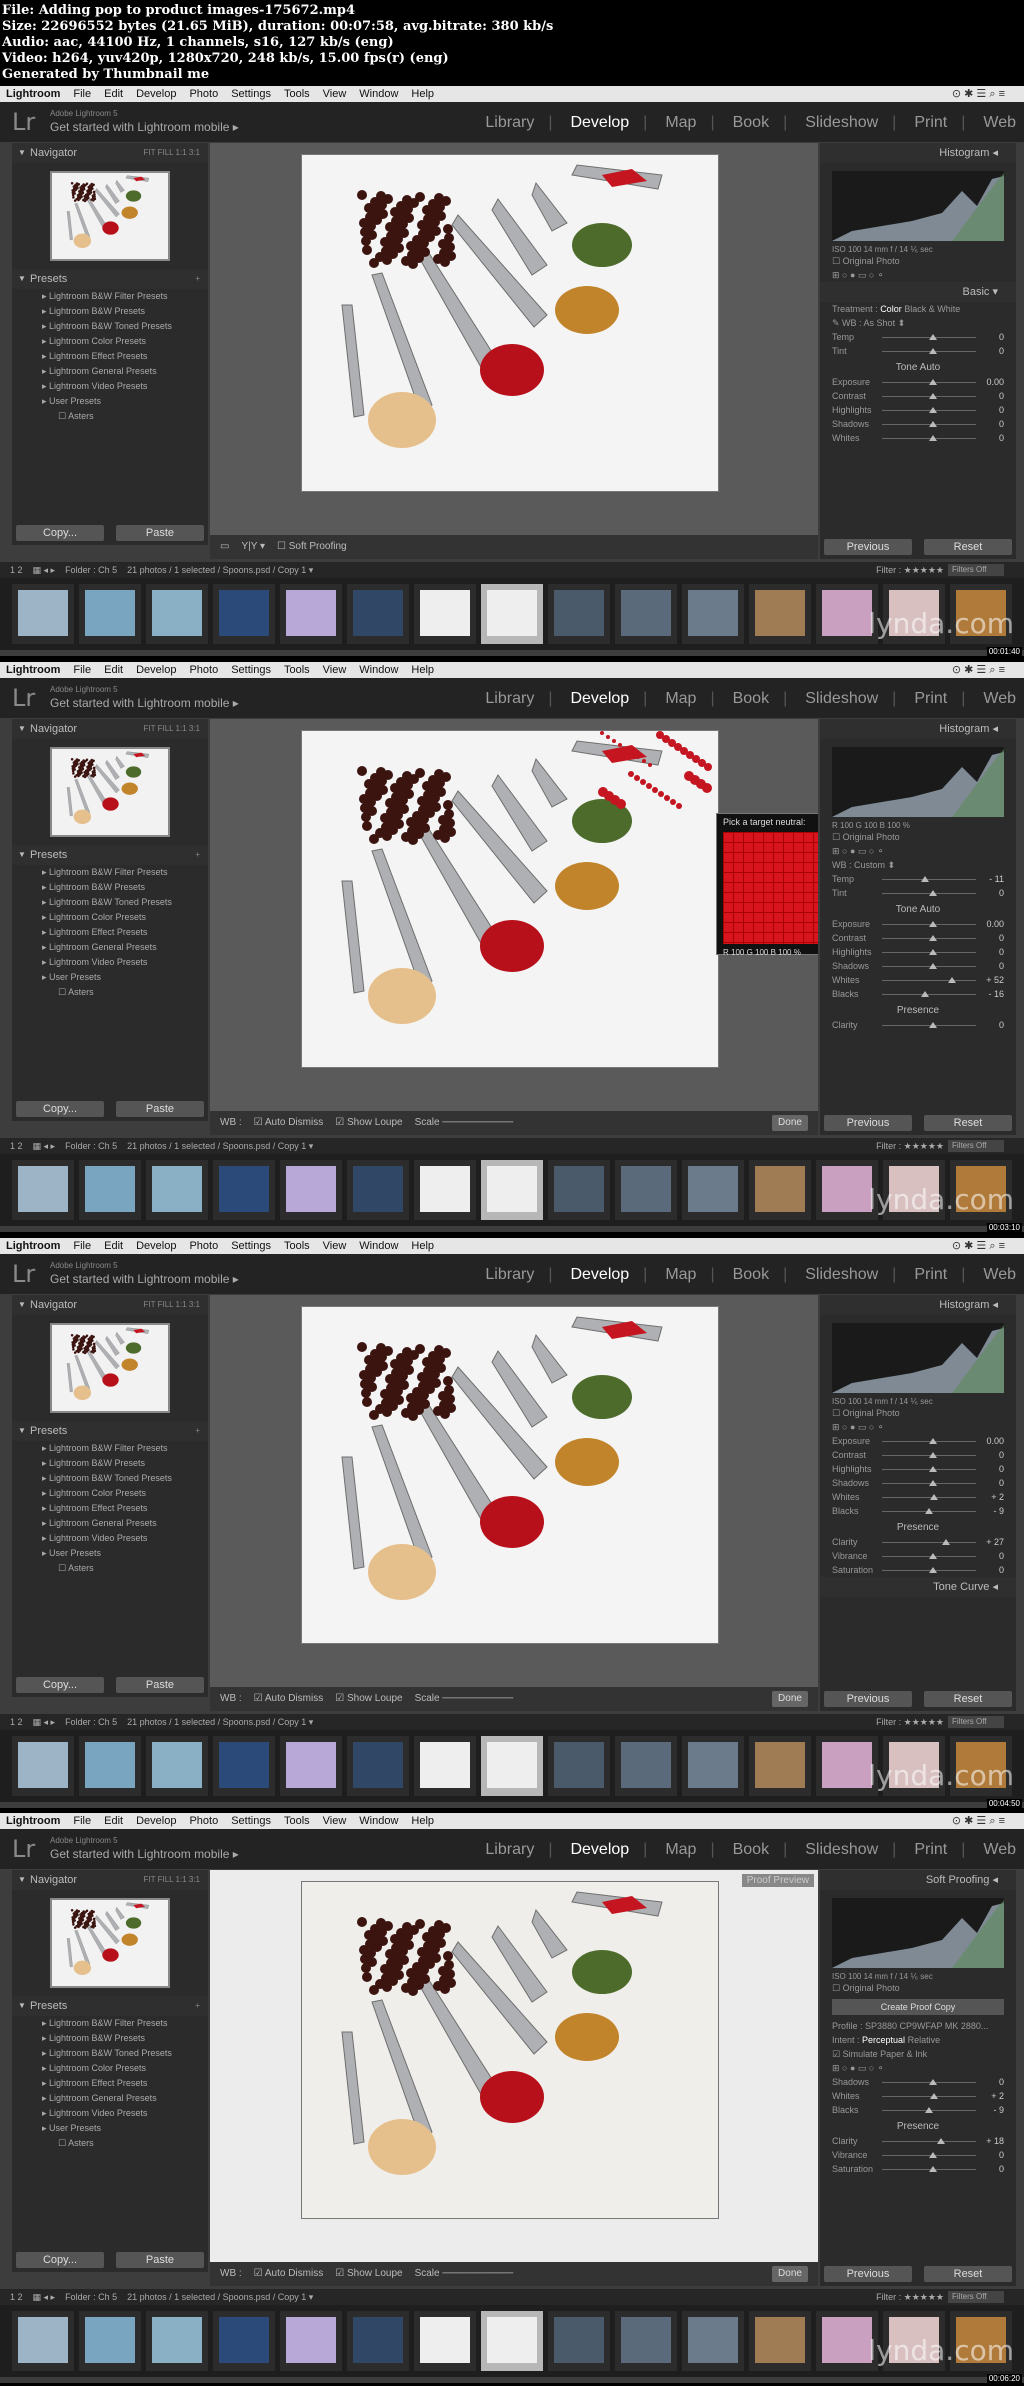  What do you see at coordinates (946, 1542) in the screenshot?
I see `clarity-knob` at bounding box center [946, 1542].